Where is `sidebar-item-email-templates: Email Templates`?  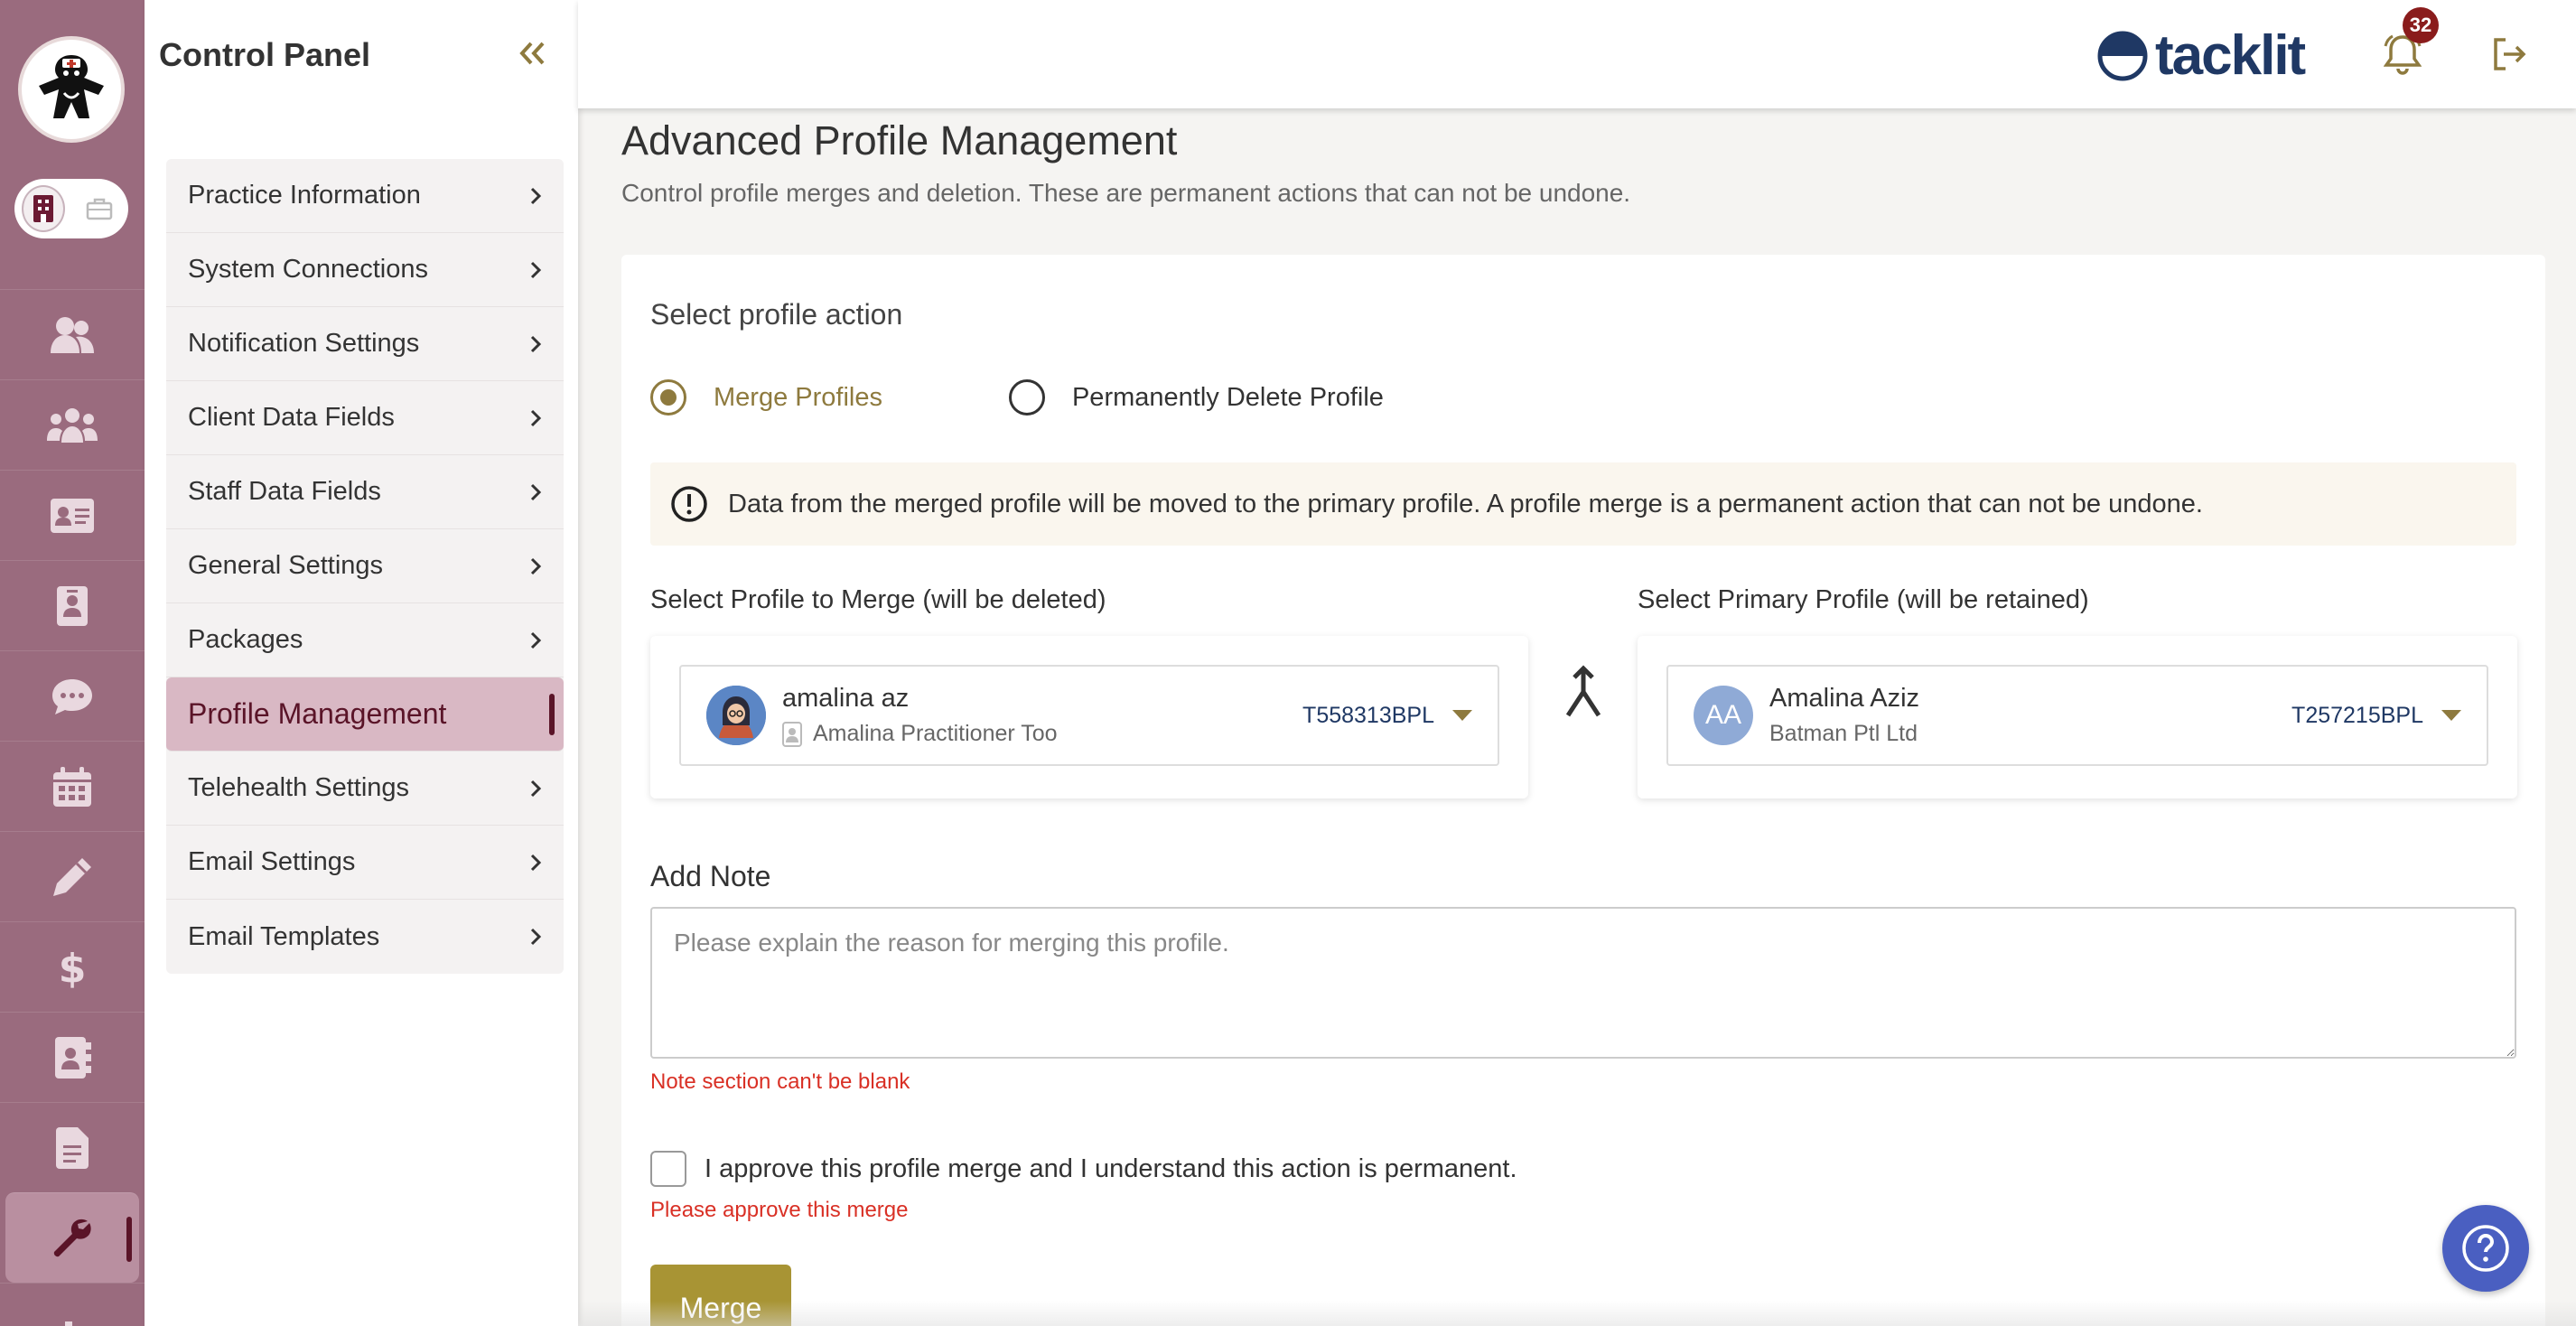
sidebar-item-email-templates: Email Templates is located at coordinates (365, 937).